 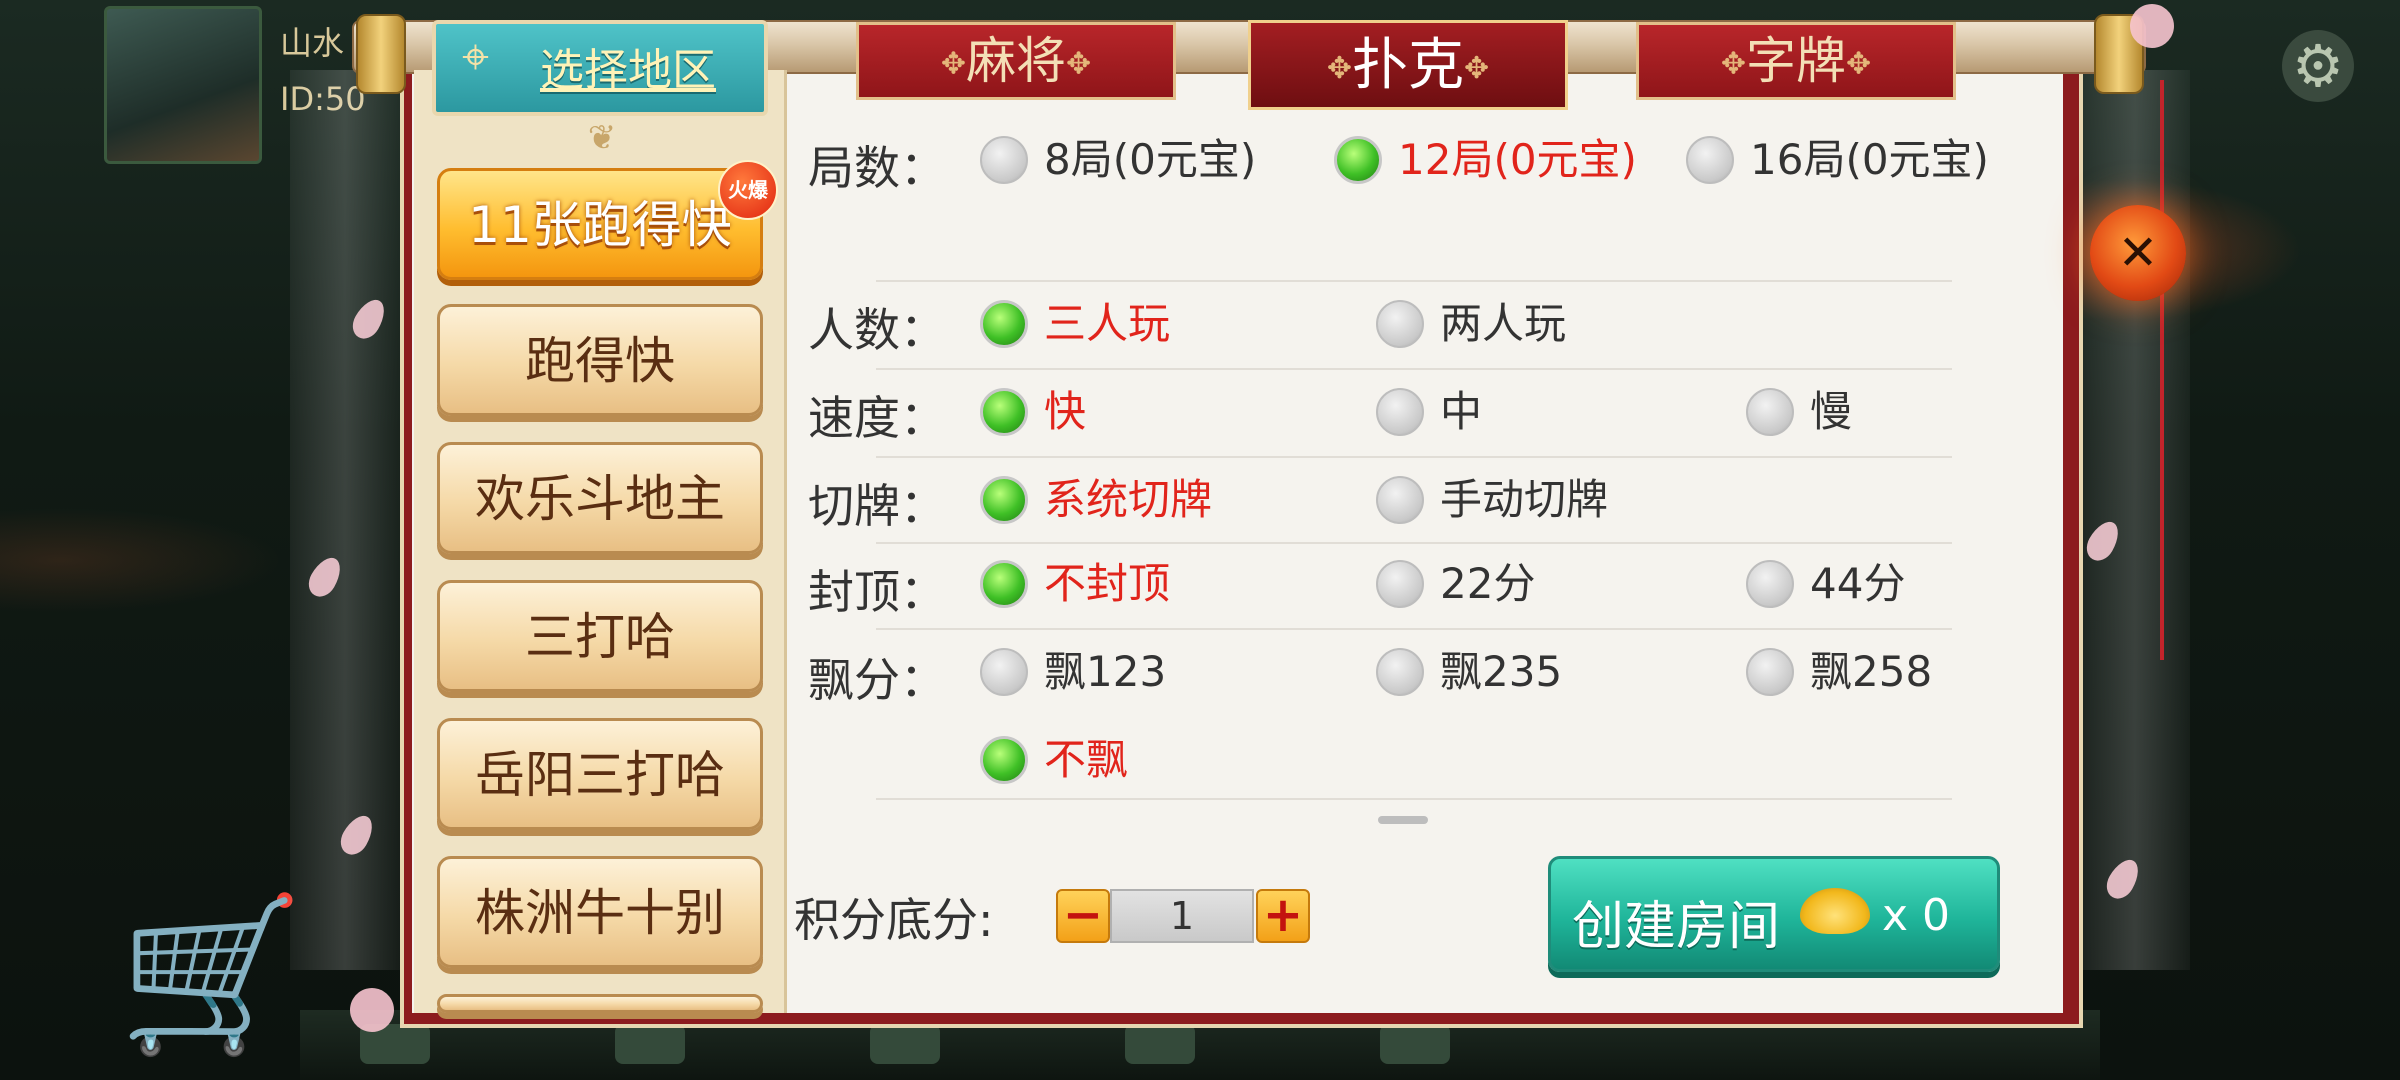 What do you see at coordinates (1128, 499) in the screenshot?
I see `option-label: 系统切牌` at bounding box center [1128, 499].